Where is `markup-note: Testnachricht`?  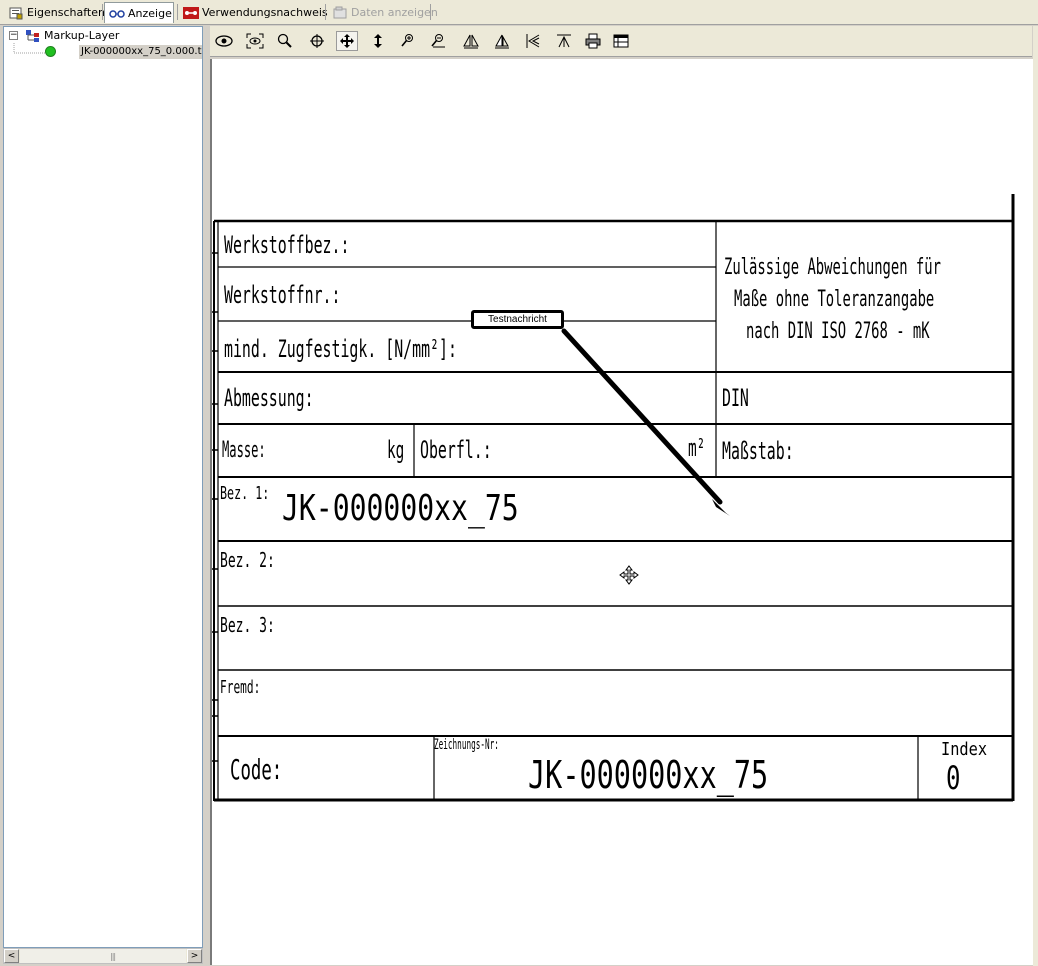
markup-note: Testnachricht is located at coordinates (517, 319).